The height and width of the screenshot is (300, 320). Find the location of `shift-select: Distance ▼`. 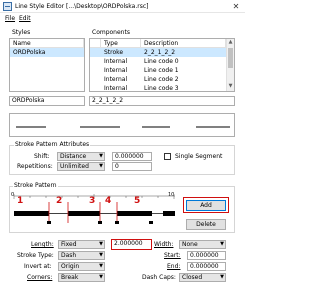

shift-select: Distance ▼ is located at coordinates (81, 156).